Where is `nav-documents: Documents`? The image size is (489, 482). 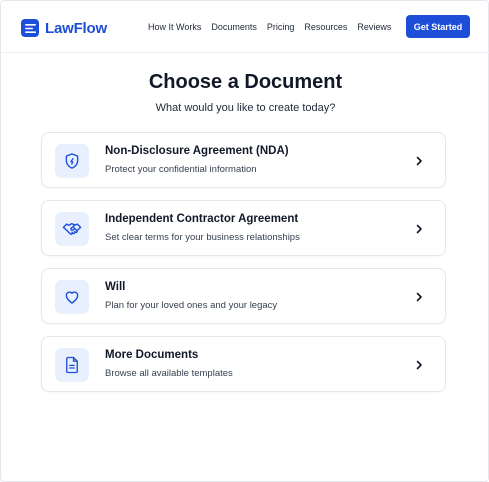
nav-documents: Documents is located at coordinates (234, 27).